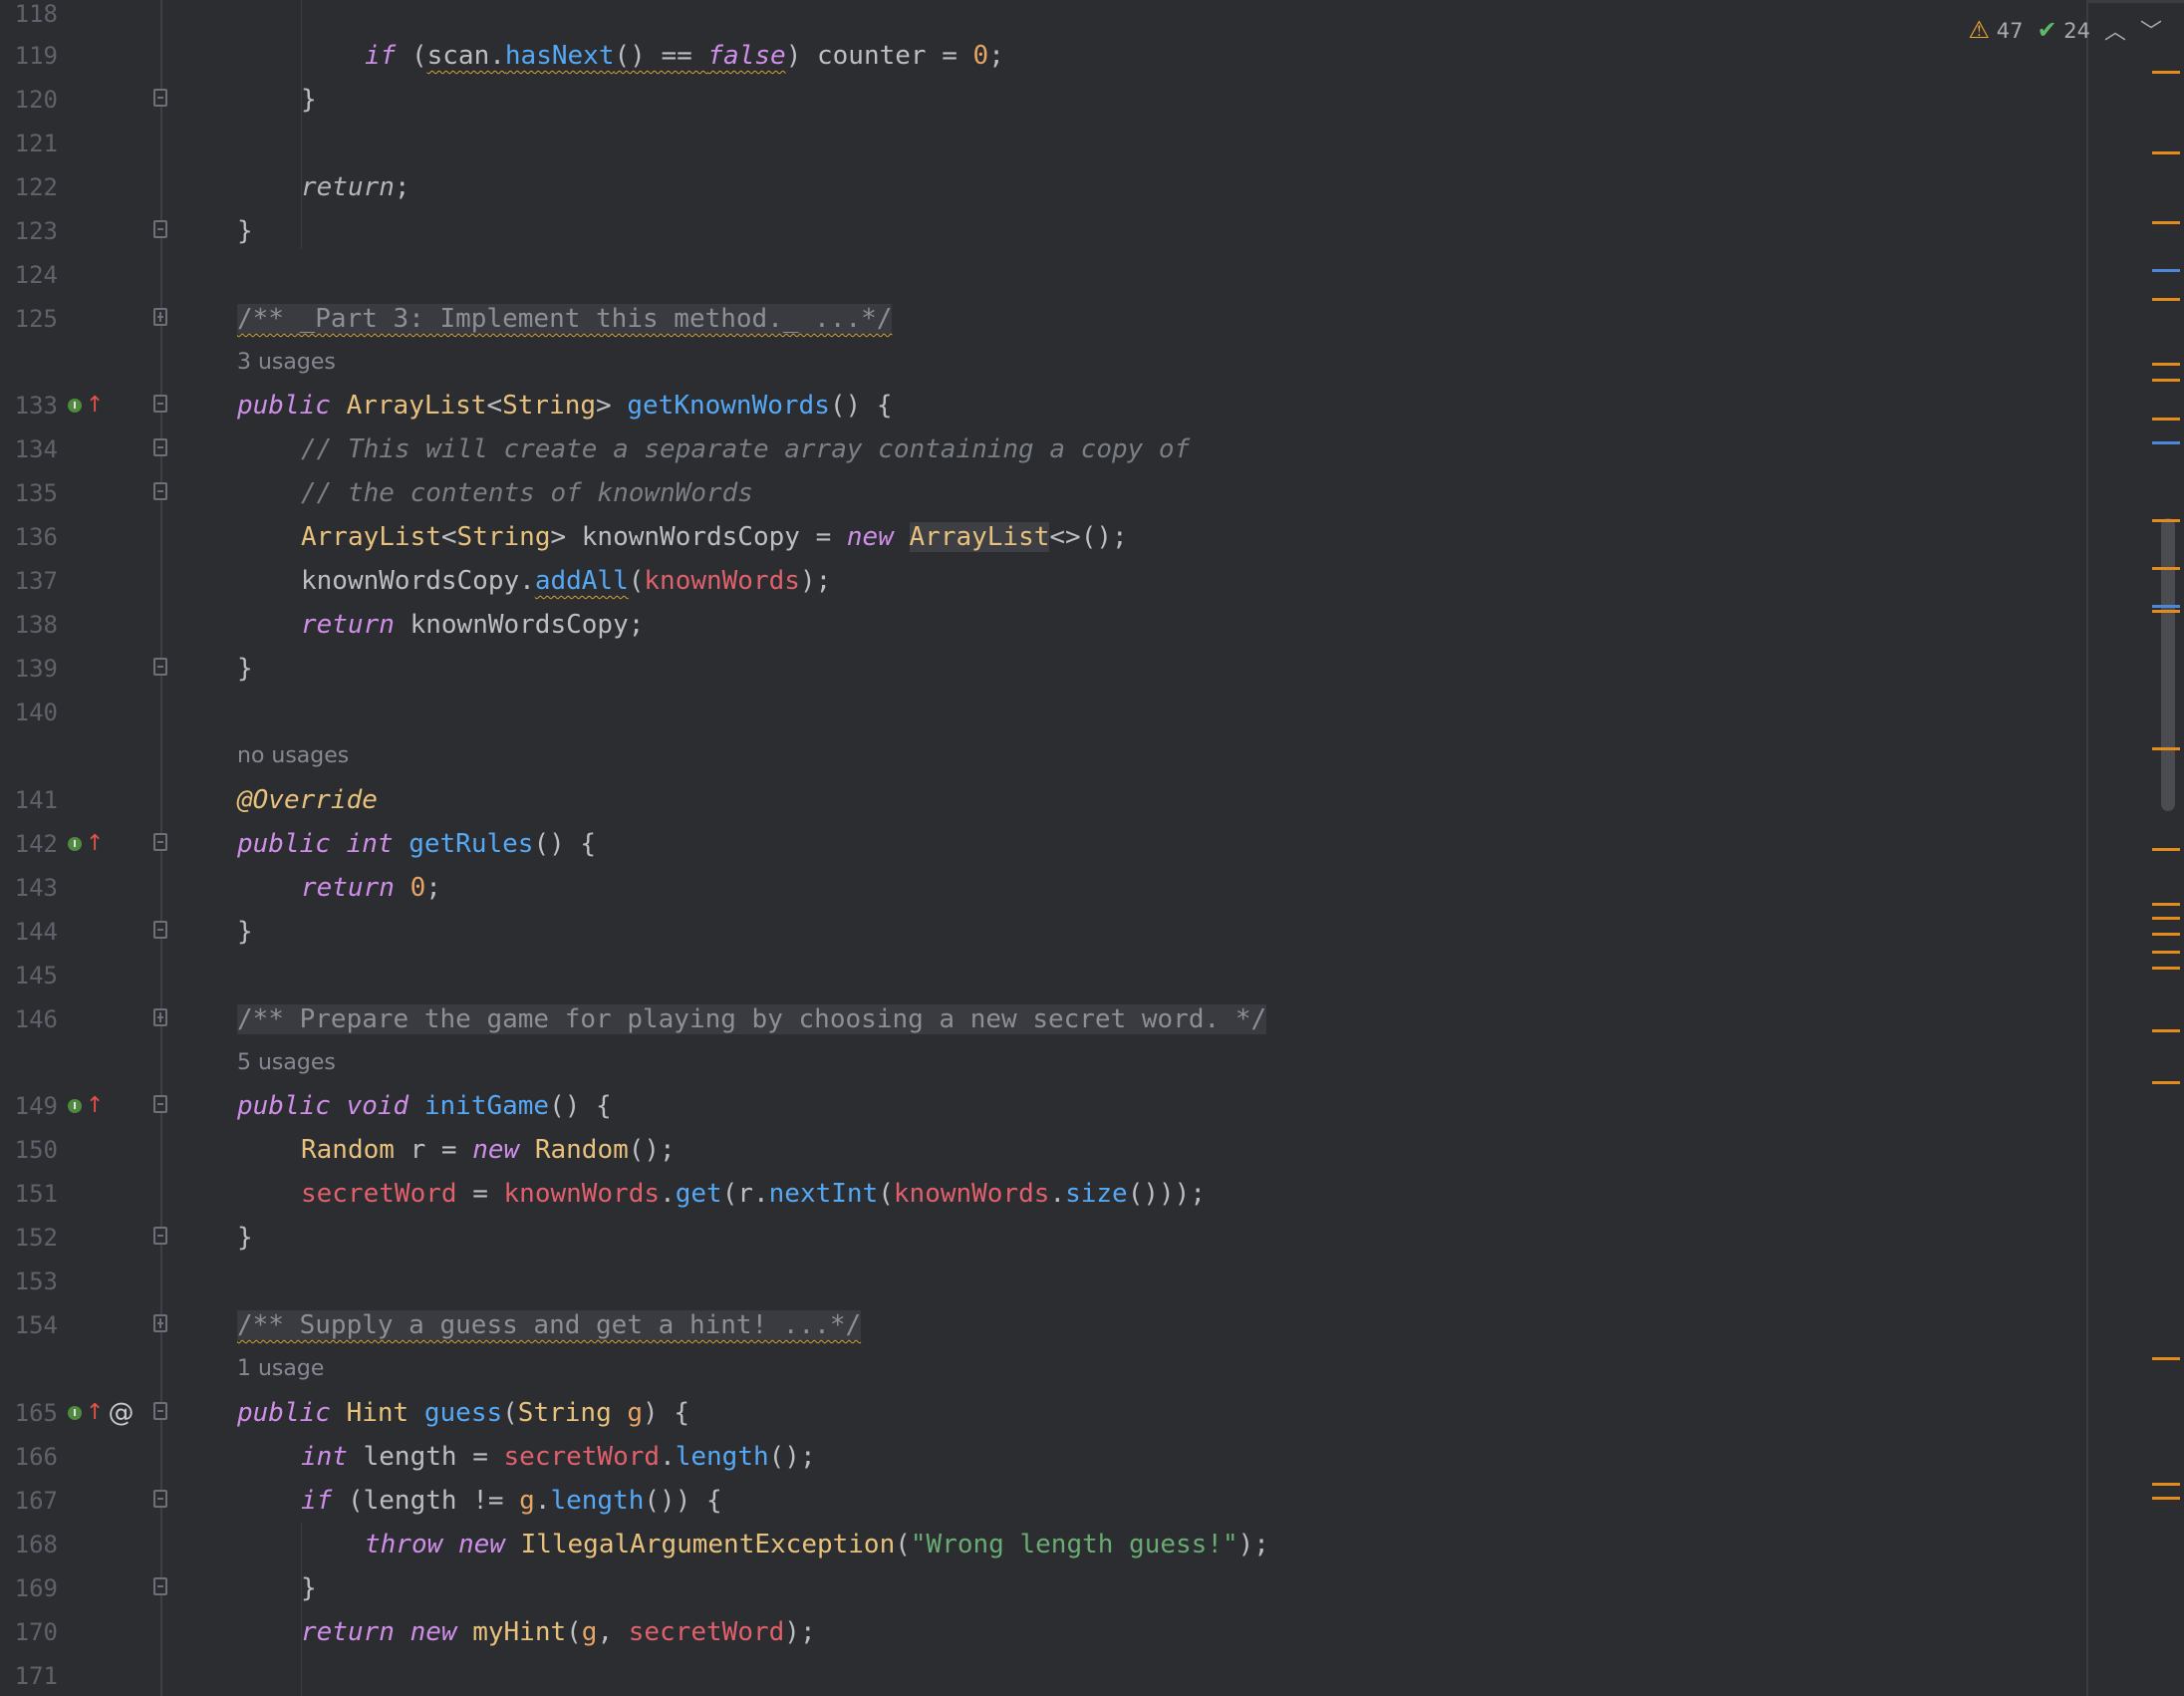 Image resolution: width=2184 pixels, height=1696 pixels. Describe the element at coordinates (36, 187) in the screenshot. I see `line-number: 122` at that location.